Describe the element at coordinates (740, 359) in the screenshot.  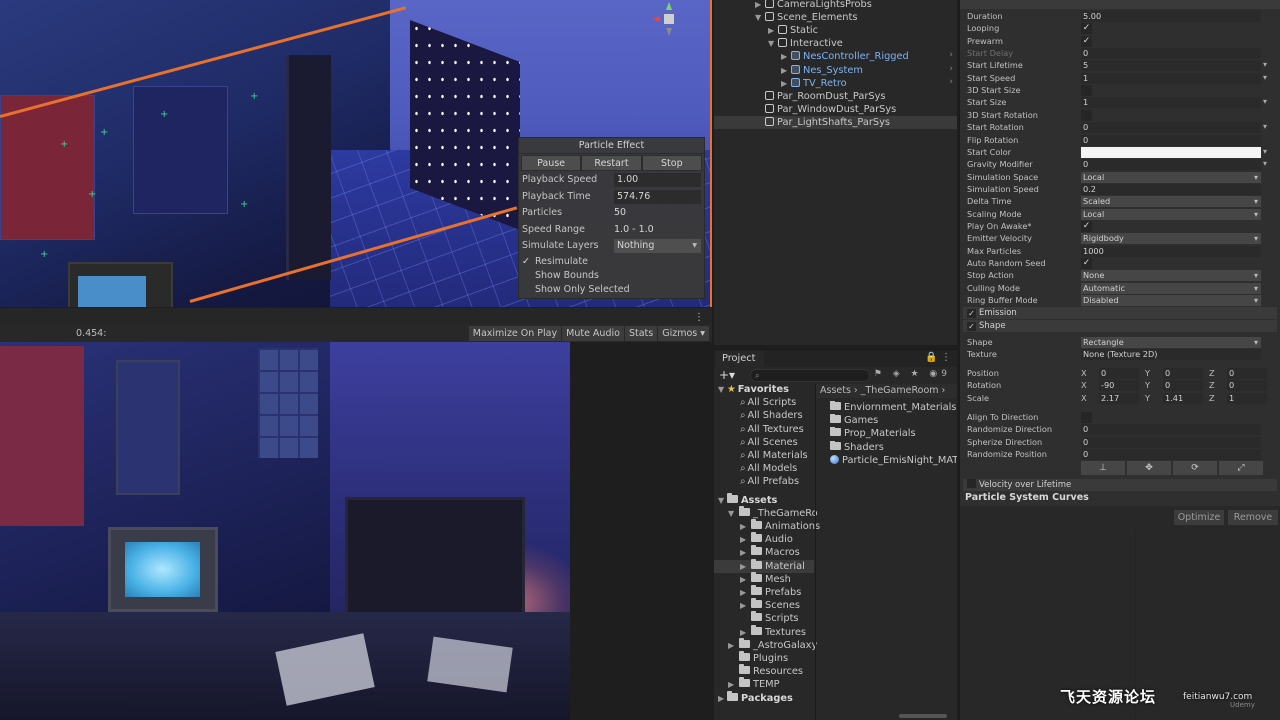
I see `project-tab: Project` at that location.